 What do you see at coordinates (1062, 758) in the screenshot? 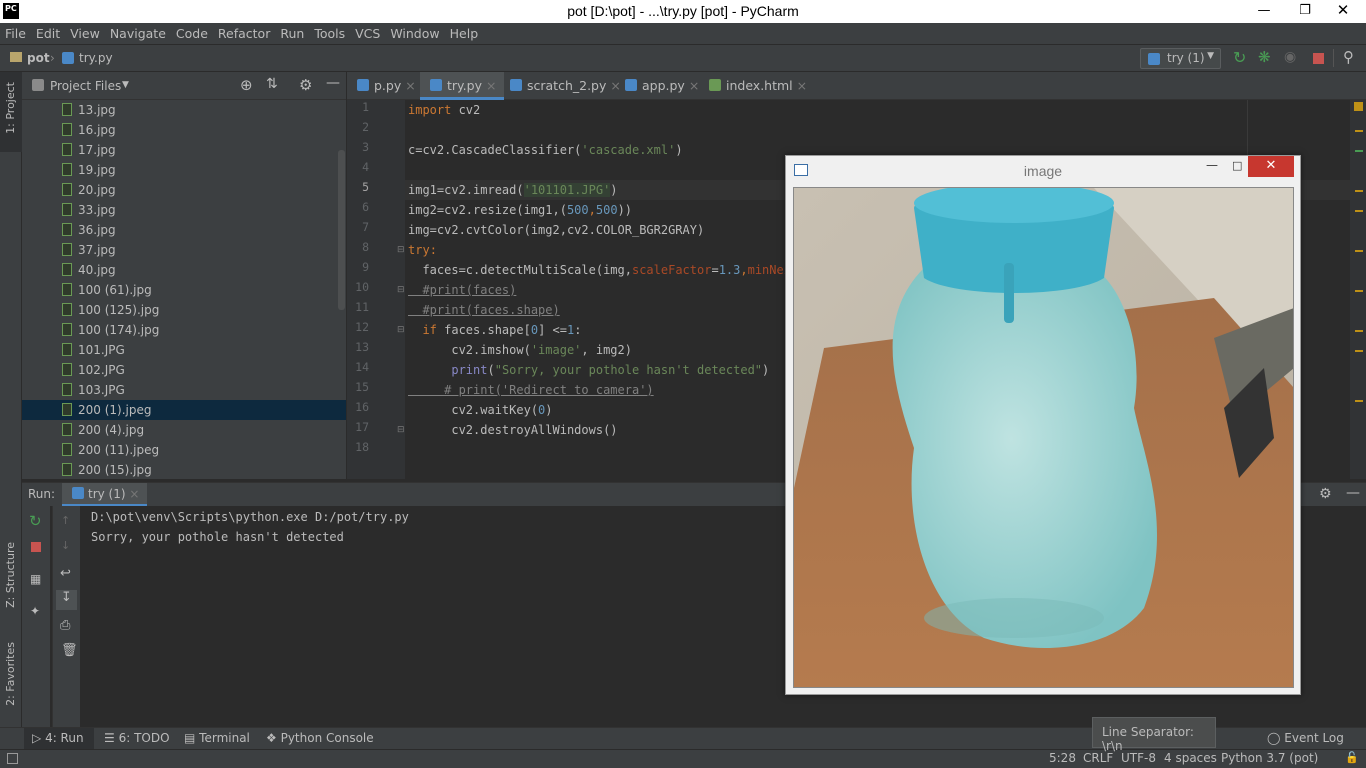
I see `caret-position: 5:28` at bounding box center [1062, 758].